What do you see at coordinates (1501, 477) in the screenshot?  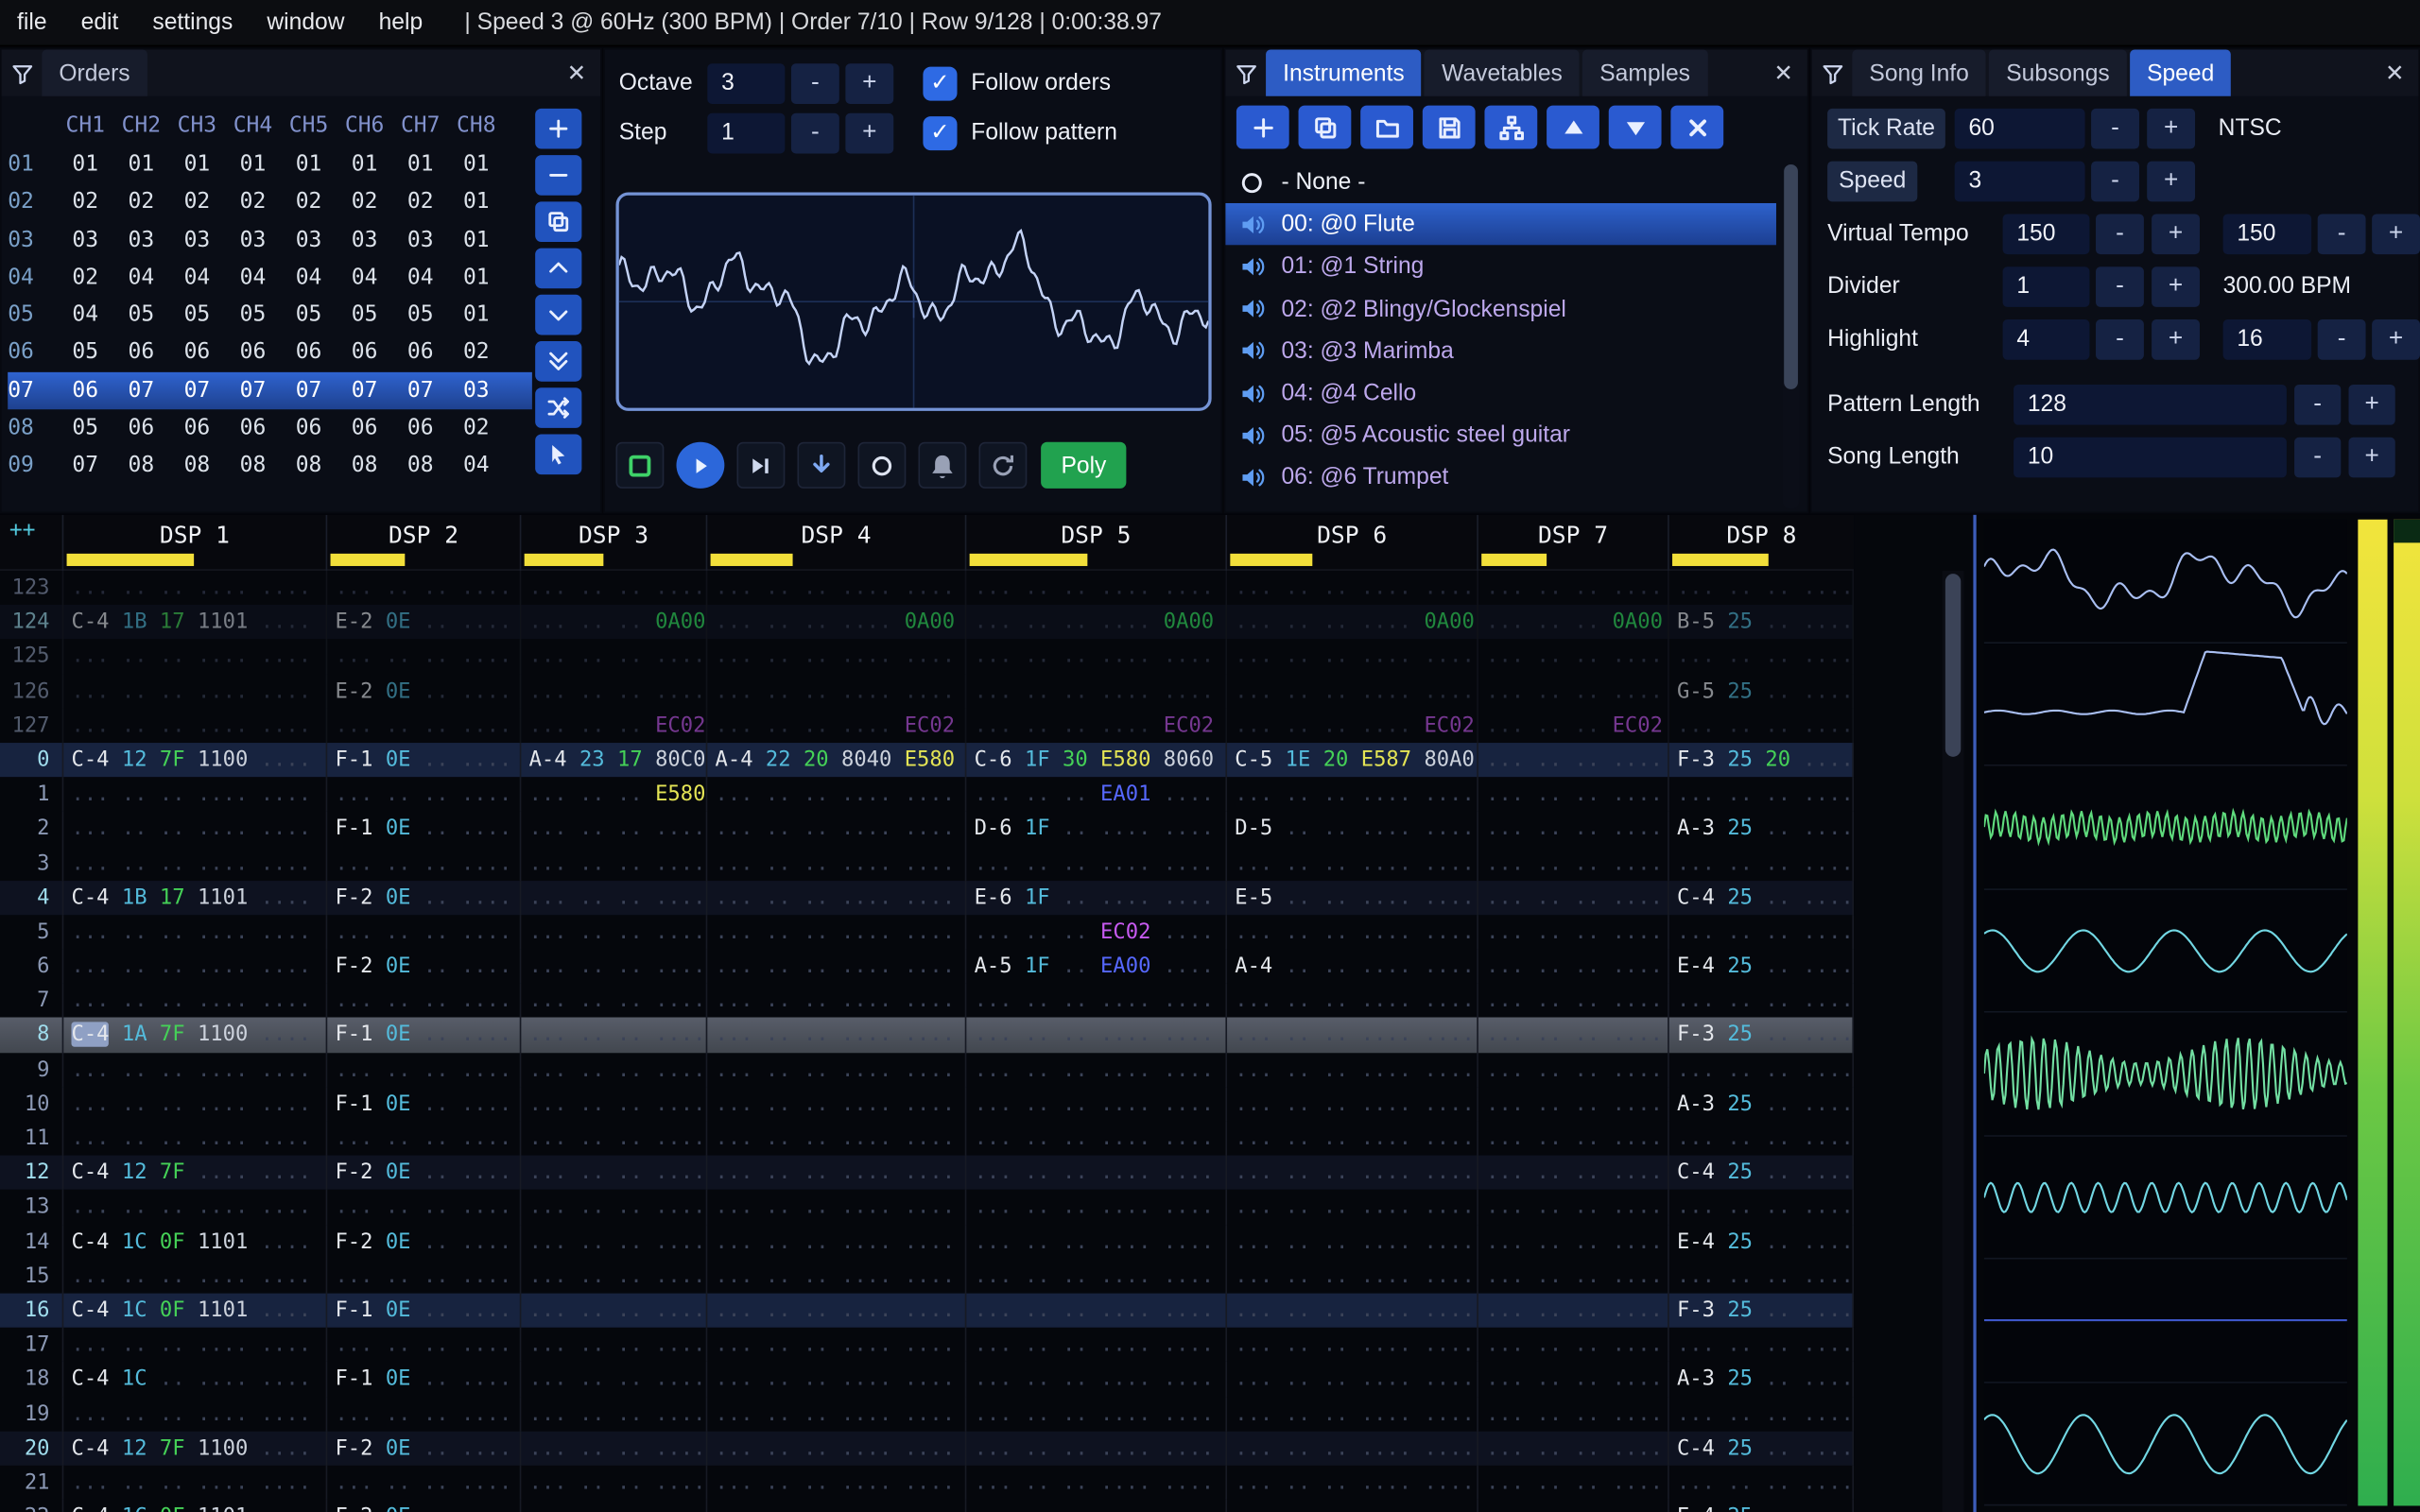 I see `instrument-item: 06: @6 Trumpet` at bounding box center [1501, 477].